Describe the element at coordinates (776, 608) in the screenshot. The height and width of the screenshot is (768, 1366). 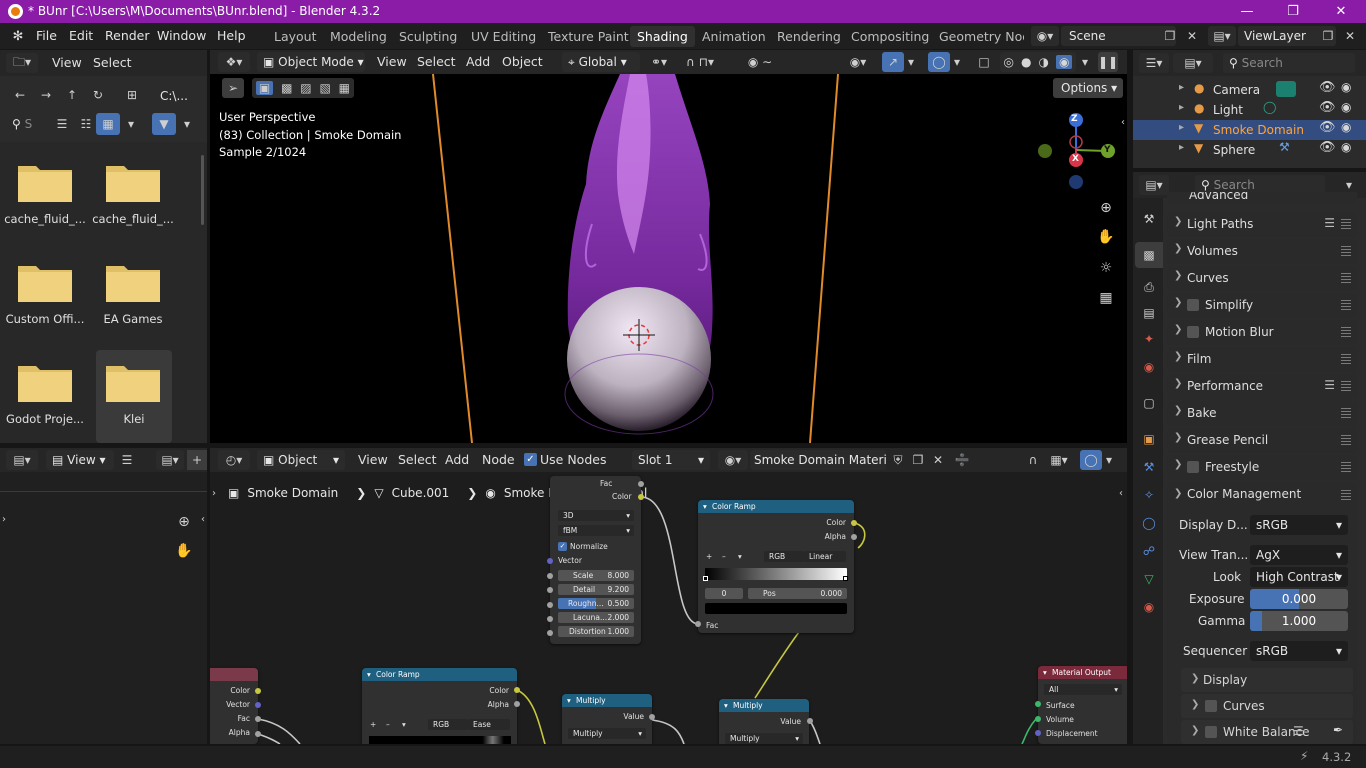
I see `ramp-stop-color-swatch` at that location.